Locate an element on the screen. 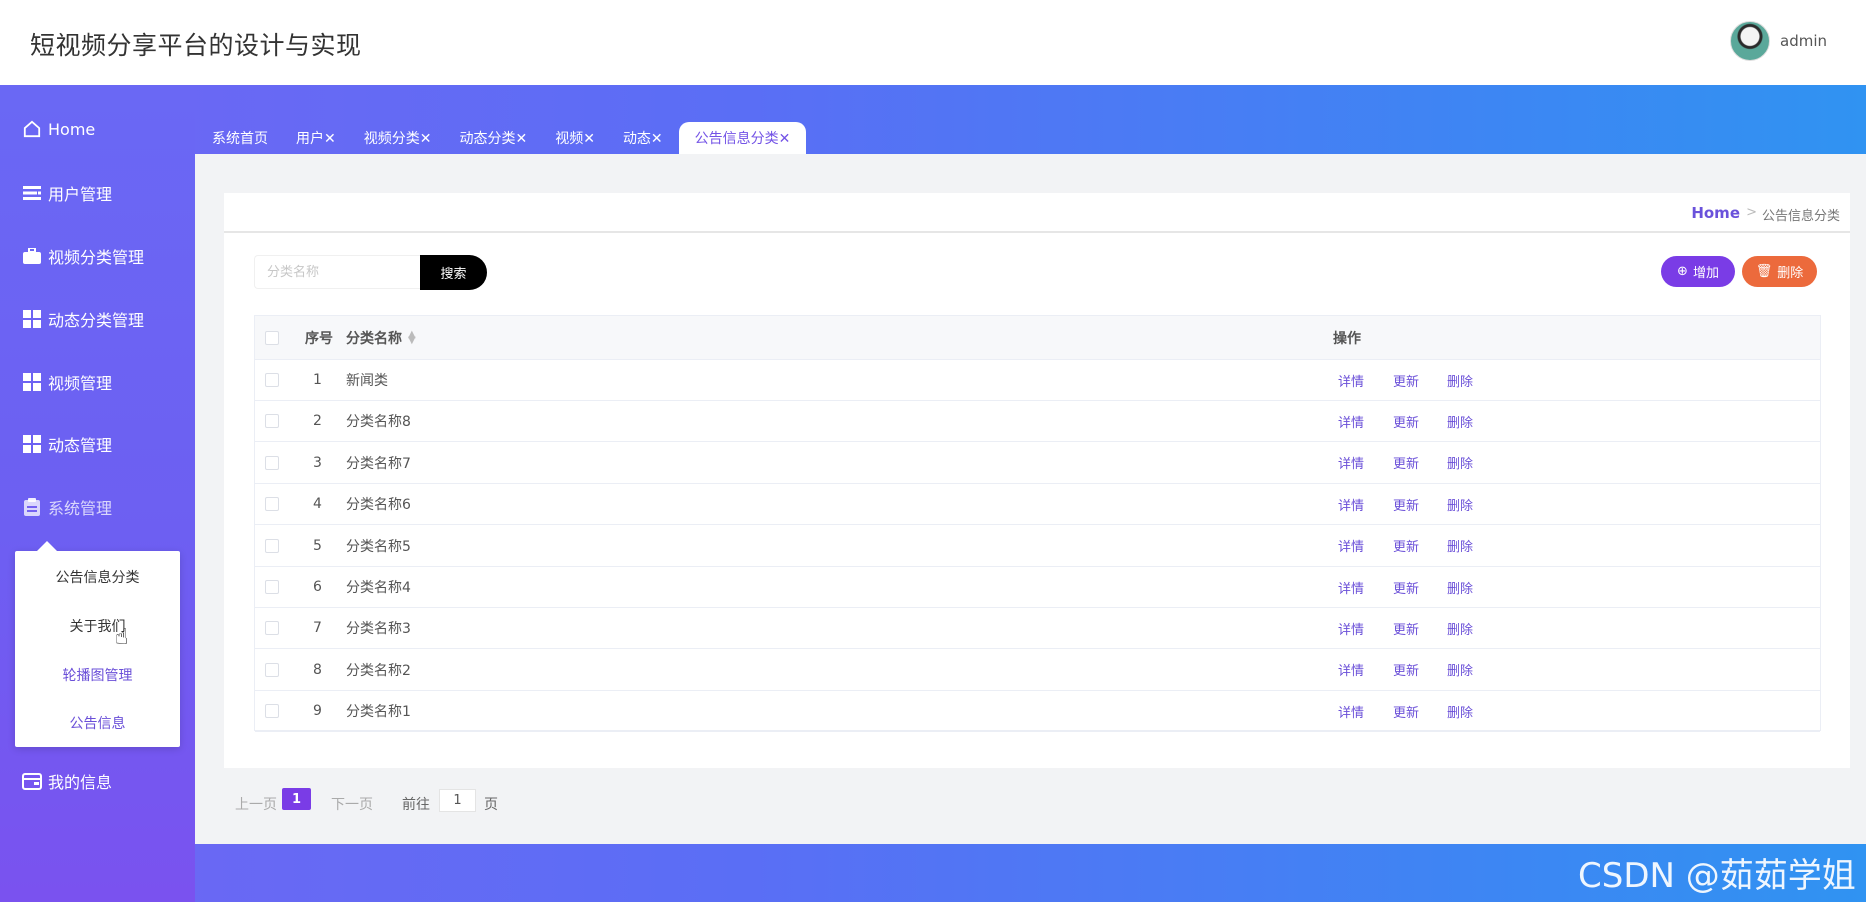  cell-index: 5 is located at coordinates (317, 545).